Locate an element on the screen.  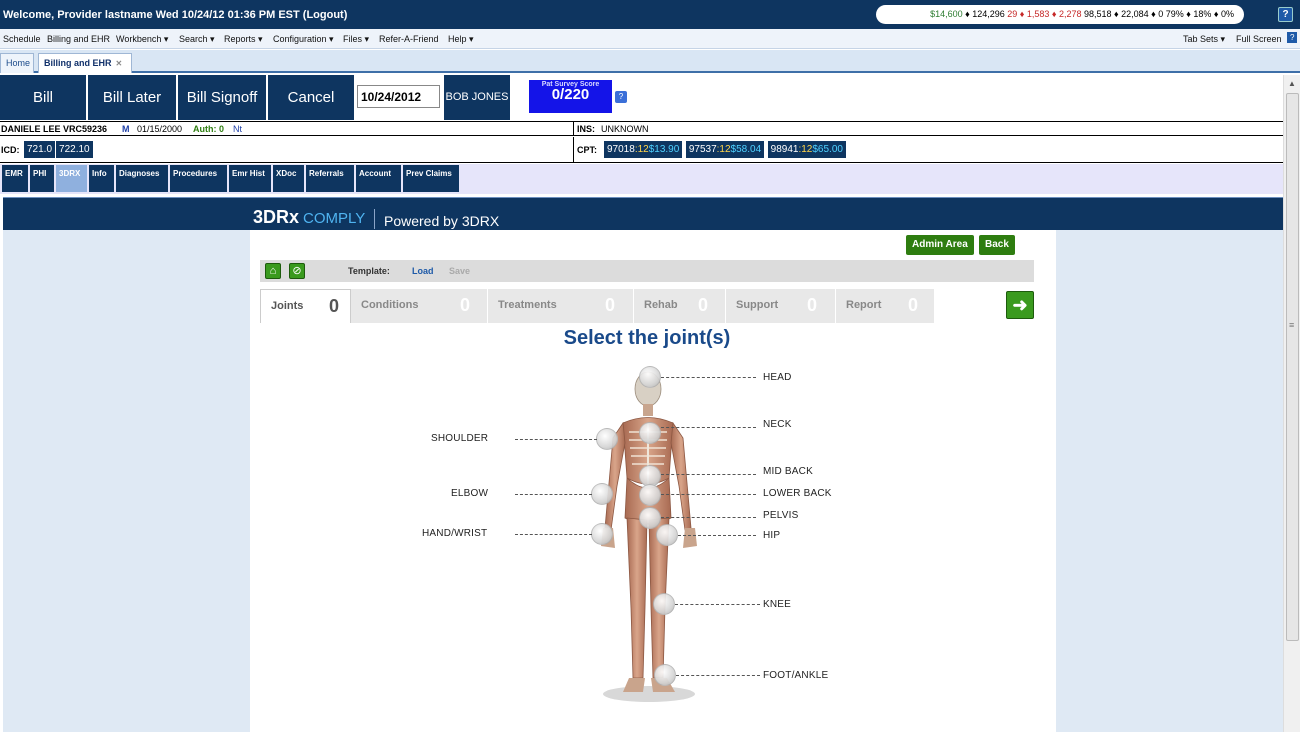
cancel-icon: ⊘ is located at coordinates (297, 271).